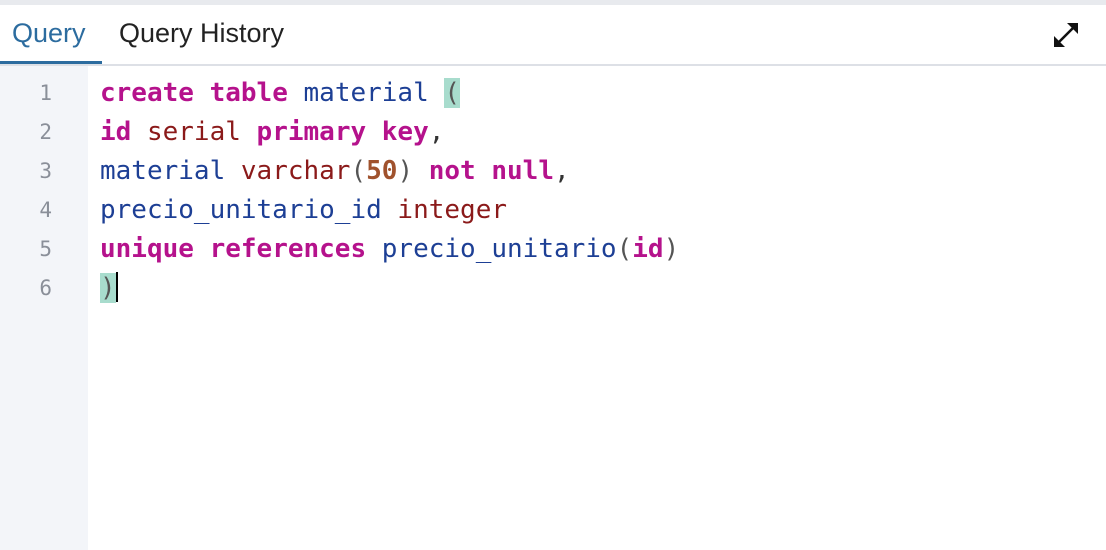  Describe the element at coordinates (553, 34) in the screenshot. I see `tab-bar: Query Query History` at that location.